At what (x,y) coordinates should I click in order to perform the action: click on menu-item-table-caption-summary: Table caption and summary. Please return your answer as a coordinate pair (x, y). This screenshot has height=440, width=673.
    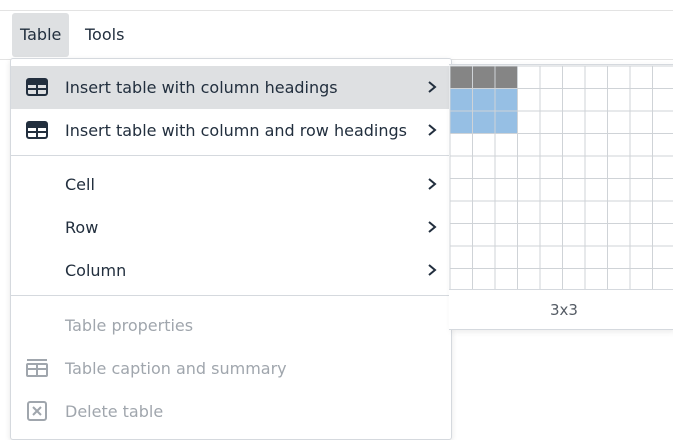
    Looking at the image, I should click on (231, 368).